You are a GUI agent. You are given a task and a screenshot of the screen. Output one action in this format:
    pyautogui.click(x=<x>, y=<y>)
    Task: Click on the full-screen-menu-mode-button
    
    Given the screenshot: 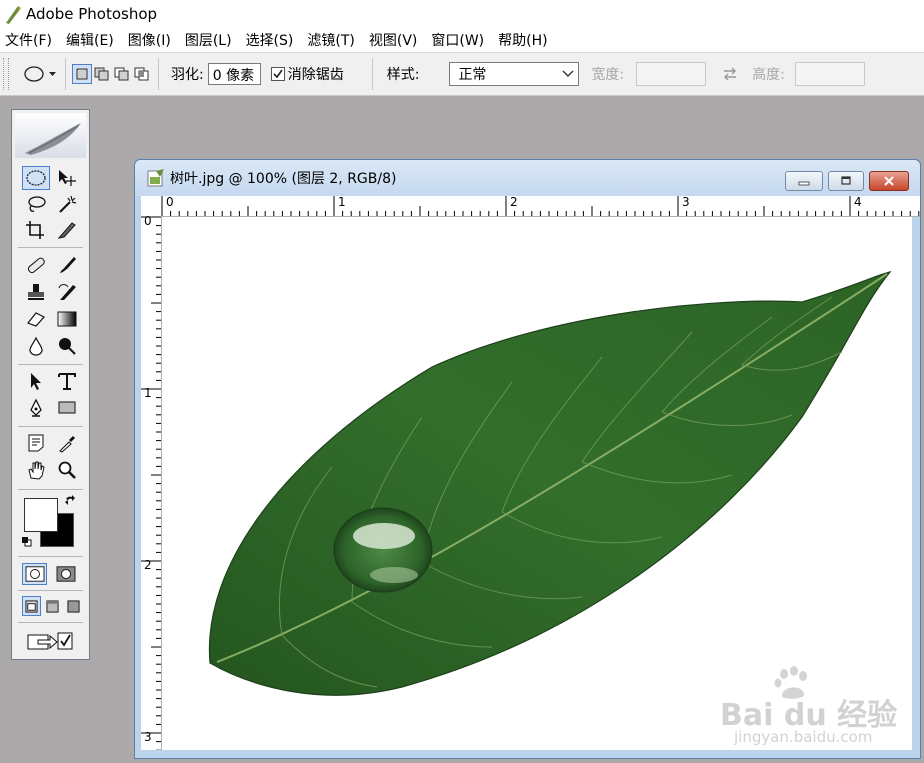 What is the action you would take?
    pyautogui.click(x=52, y=606)
    